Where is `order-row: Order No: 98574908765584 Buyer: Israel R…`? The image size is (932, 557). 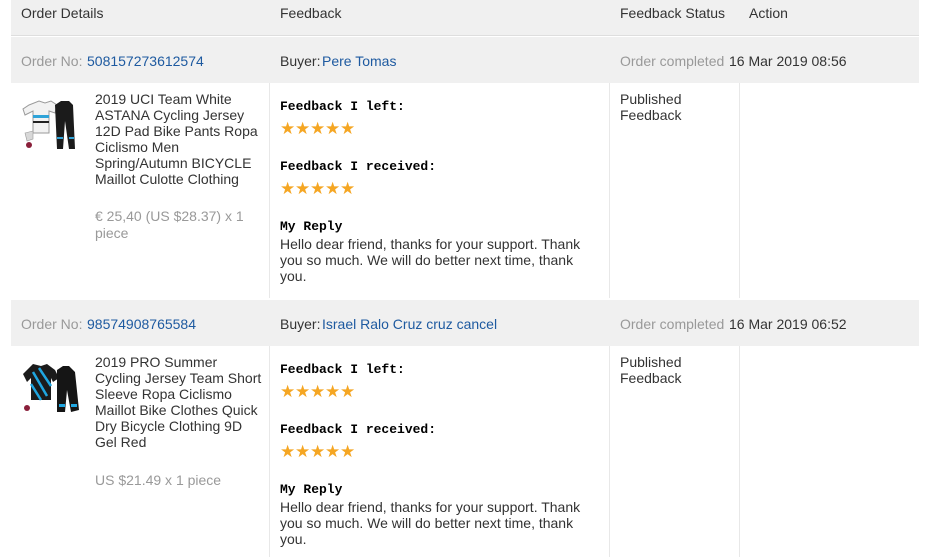 order-row: Order No: 98574908765584 Buyer: Israel R… is located at coordinates (465, 323).